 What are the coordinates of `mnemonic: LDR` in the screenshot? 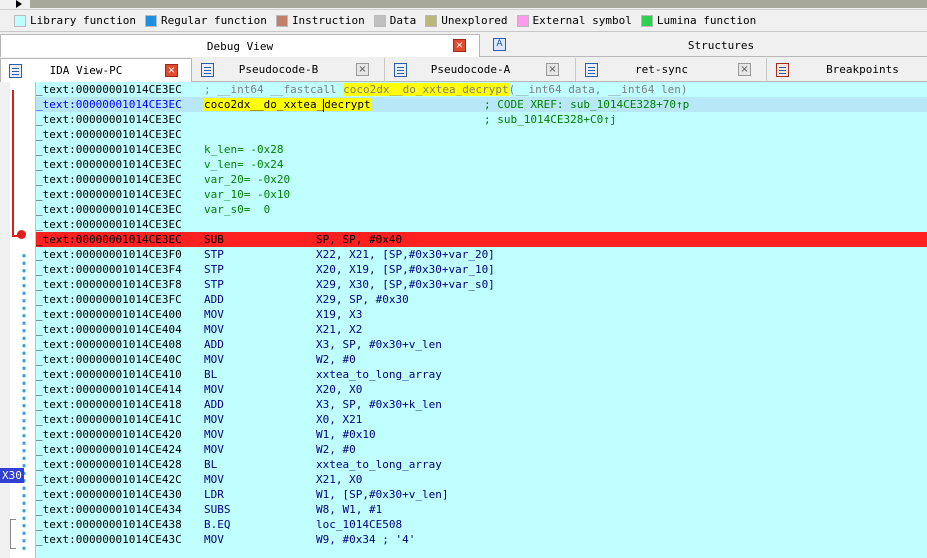 It's located at (214, 494).